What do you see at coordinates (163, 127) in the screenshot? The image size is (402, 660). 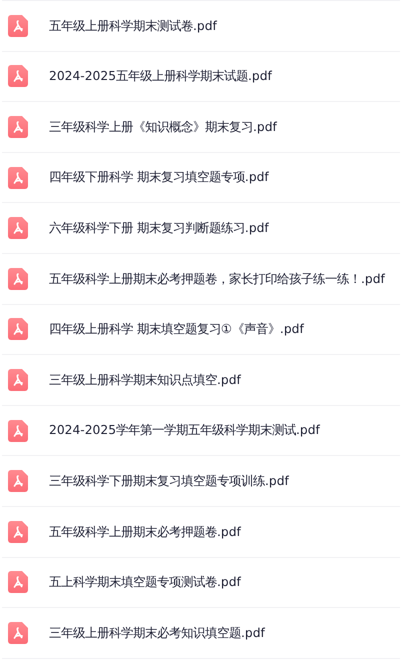 I see `file-name: 三年级科学上册《知识概念》期末复习.pdf` at bounding box center [163, 127].